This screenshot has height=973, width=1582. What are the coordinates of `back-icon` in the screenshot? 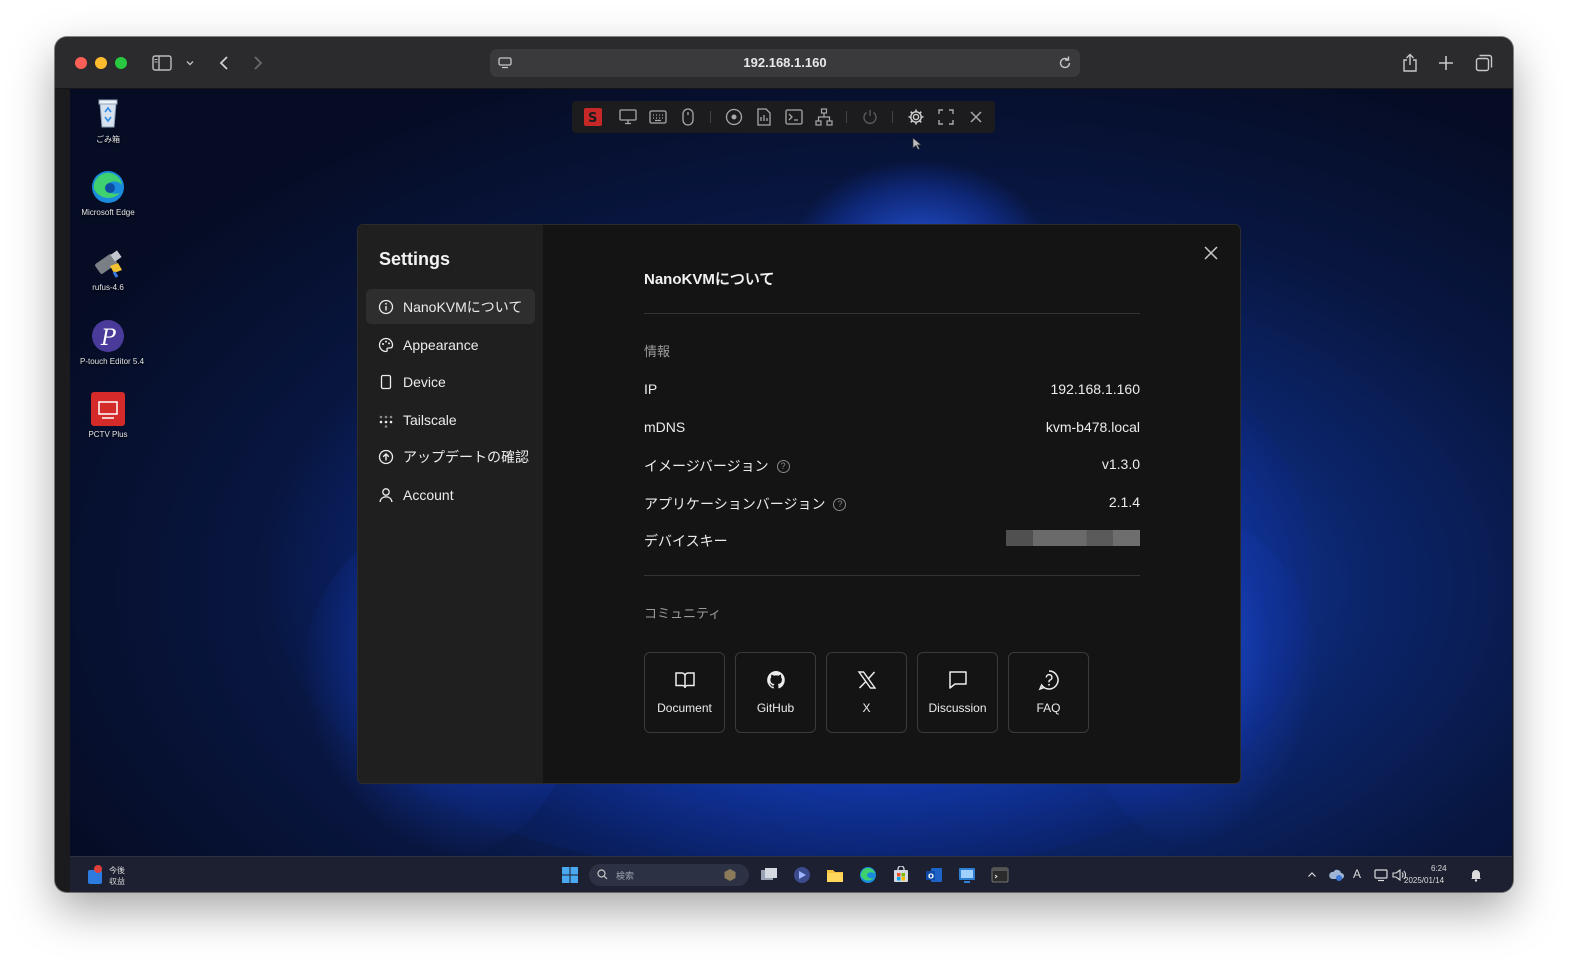 It's located at (224, 63).